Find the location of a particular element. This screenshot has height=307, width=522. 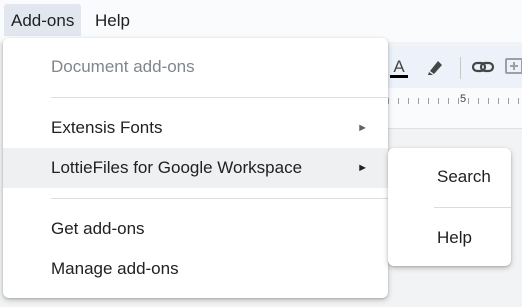

menu-item-label: Get add-ons is located at coordinates (98, 228).